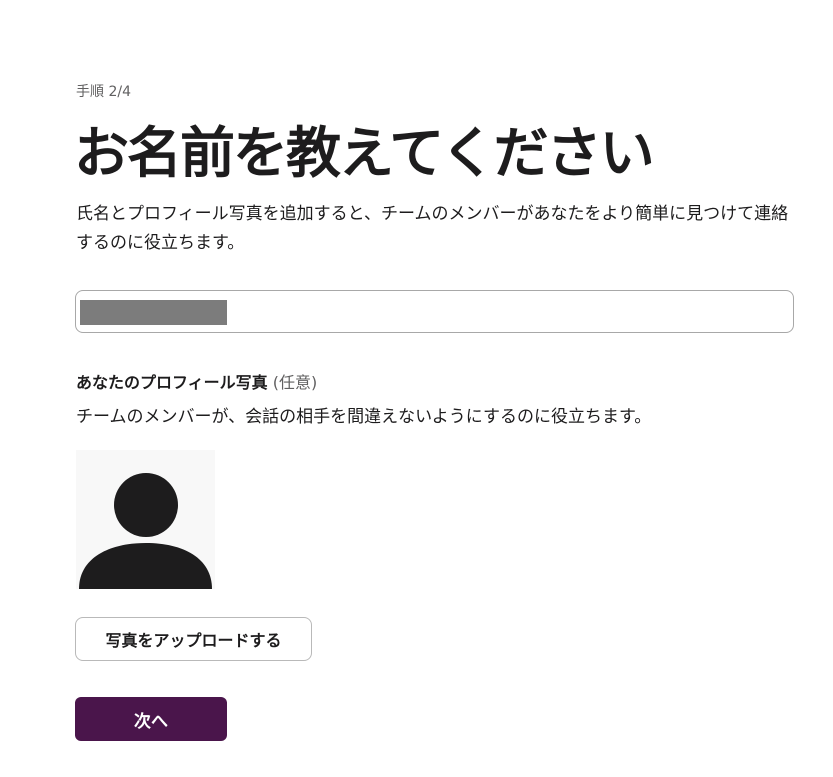 Image resolution: width=833 pixels, height=777 pixels. I want to click on next-button: 次へ, so click(151, 719).